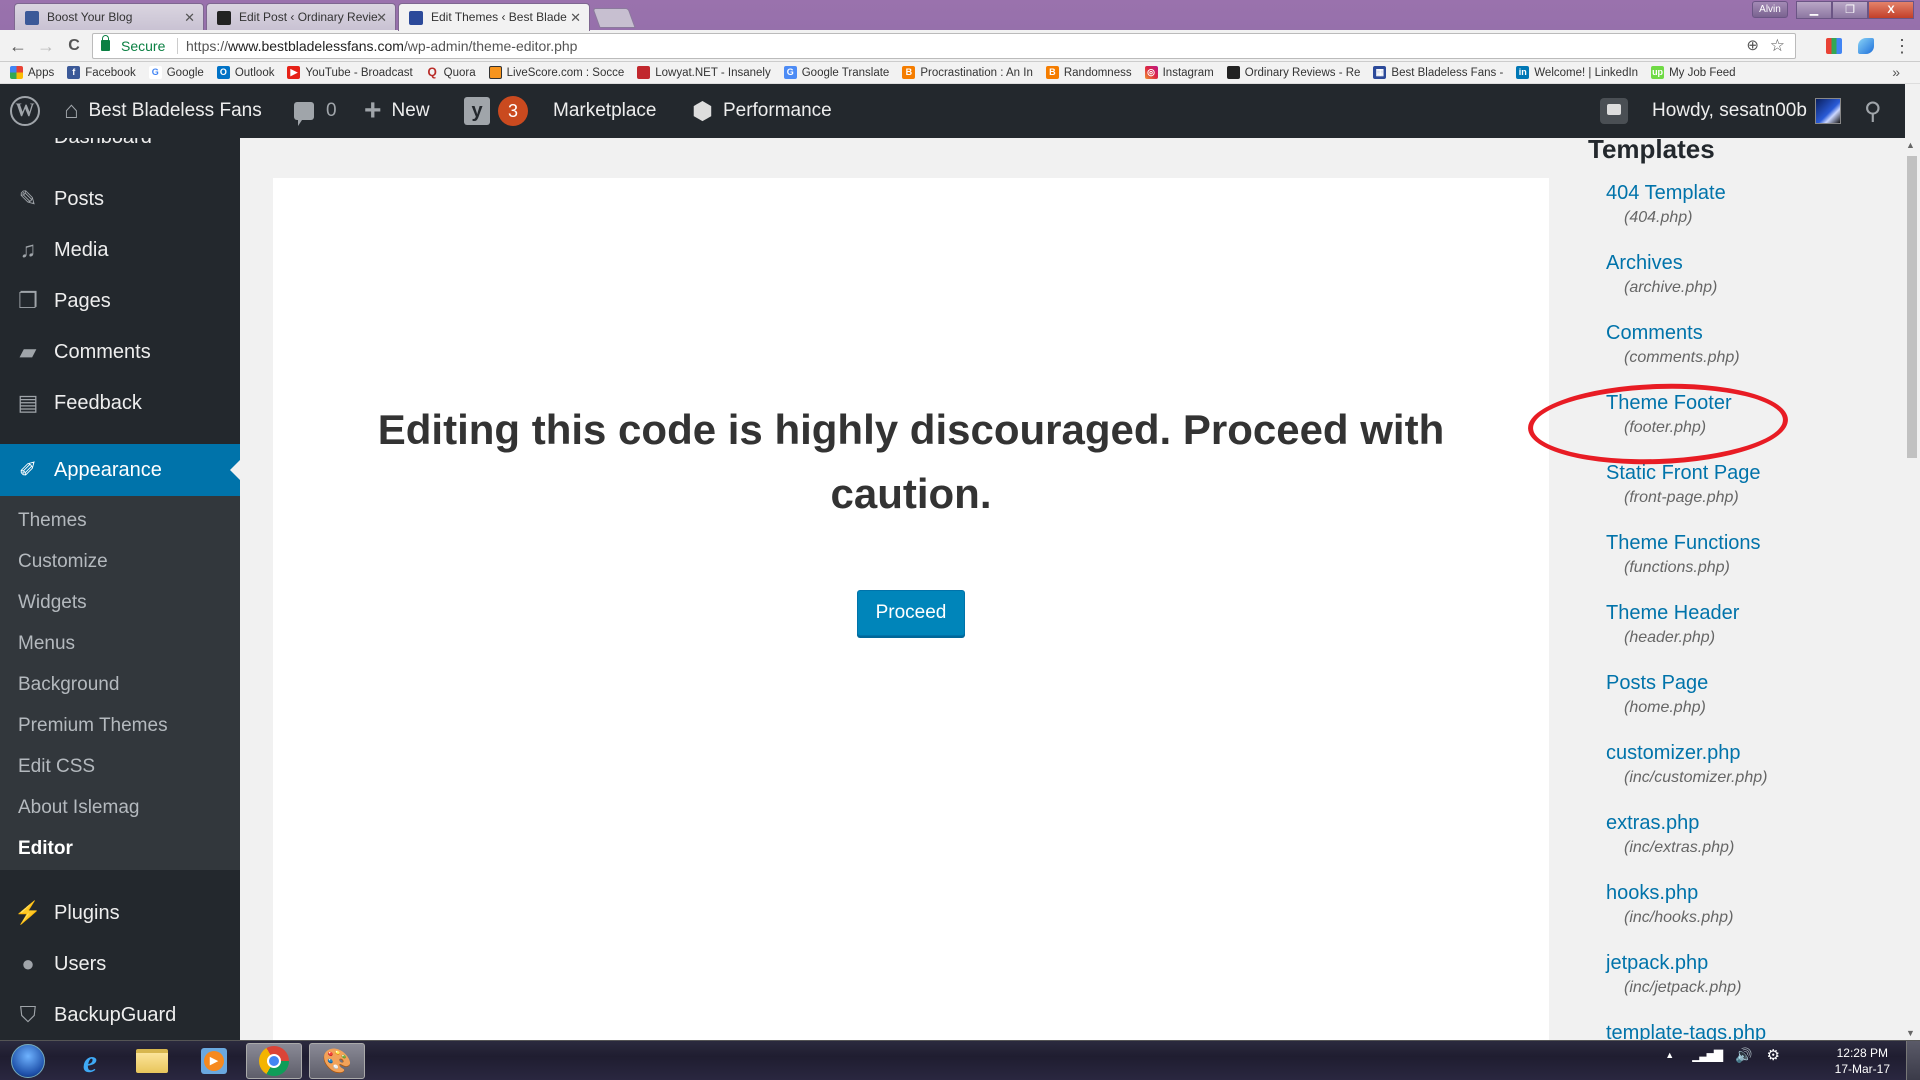  Describe the element at coordinates (214, 1061) in the screenshot. I see `taskbar-media-player: ▶` at that location.